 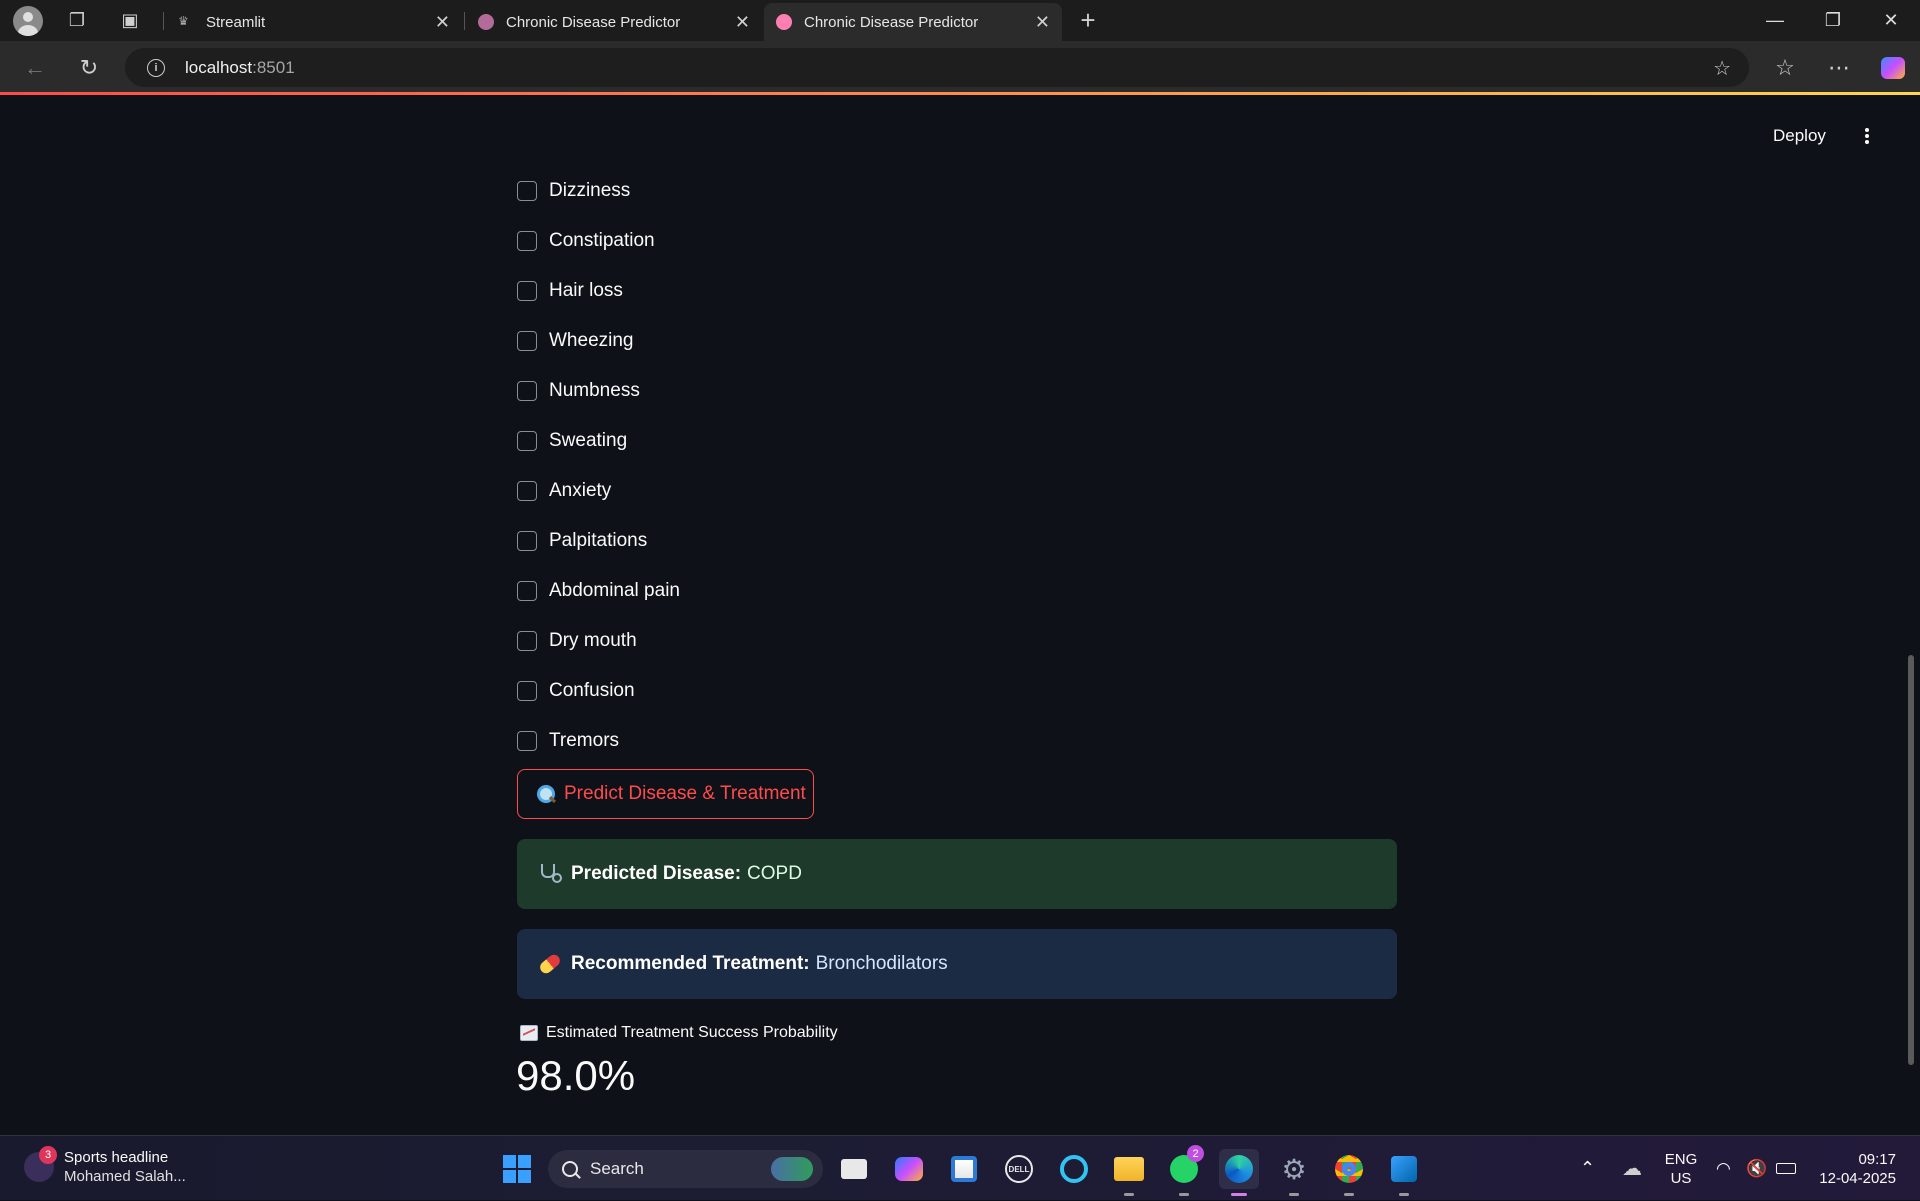 I want to click on news-icon: 3, so click(x=40, y=1164).